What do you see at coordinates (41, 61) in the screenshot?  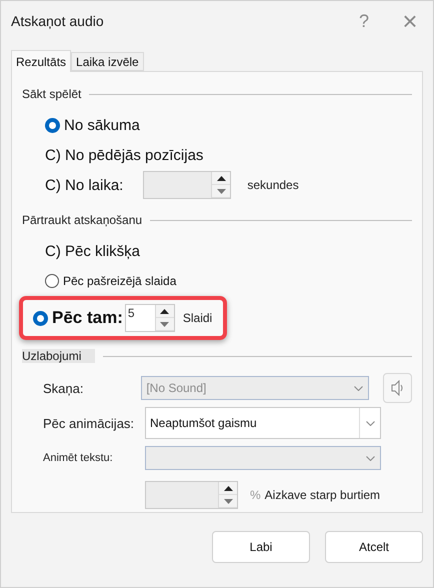 I see `tab: Rezultāts` at bounding box center [41, 61].